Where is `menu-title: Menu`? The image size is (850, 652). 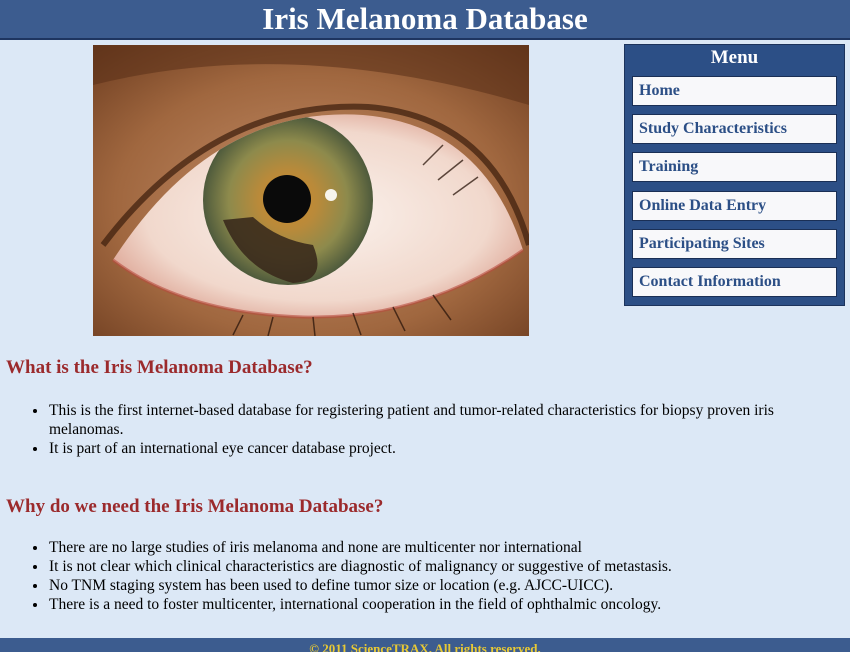 menu-title: Menu is located at coordinates (734, 57).